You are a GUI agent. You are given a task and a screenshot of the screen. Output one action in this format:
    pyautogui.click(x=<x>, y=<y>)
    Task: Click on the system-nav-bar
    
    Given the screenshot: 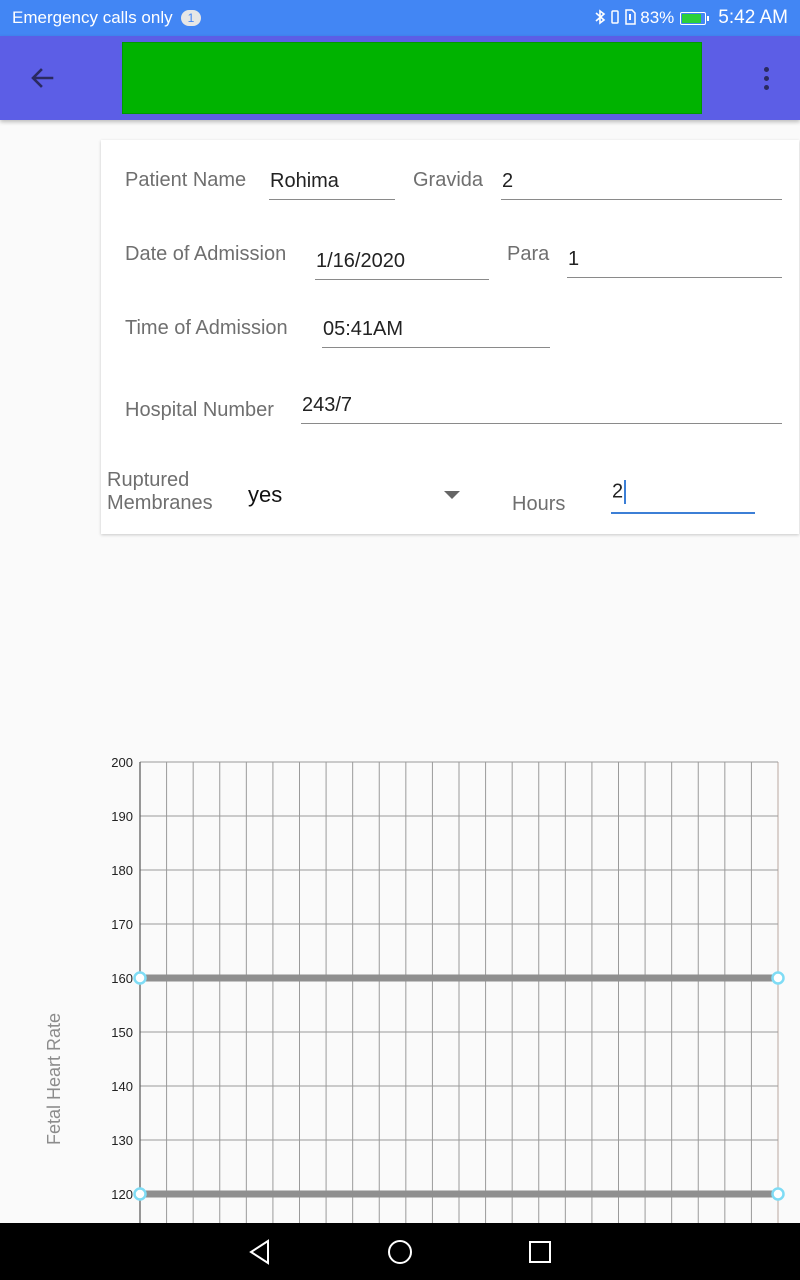 What is the action you would take?
    pyautogui.click(x=400, y=1251)
    